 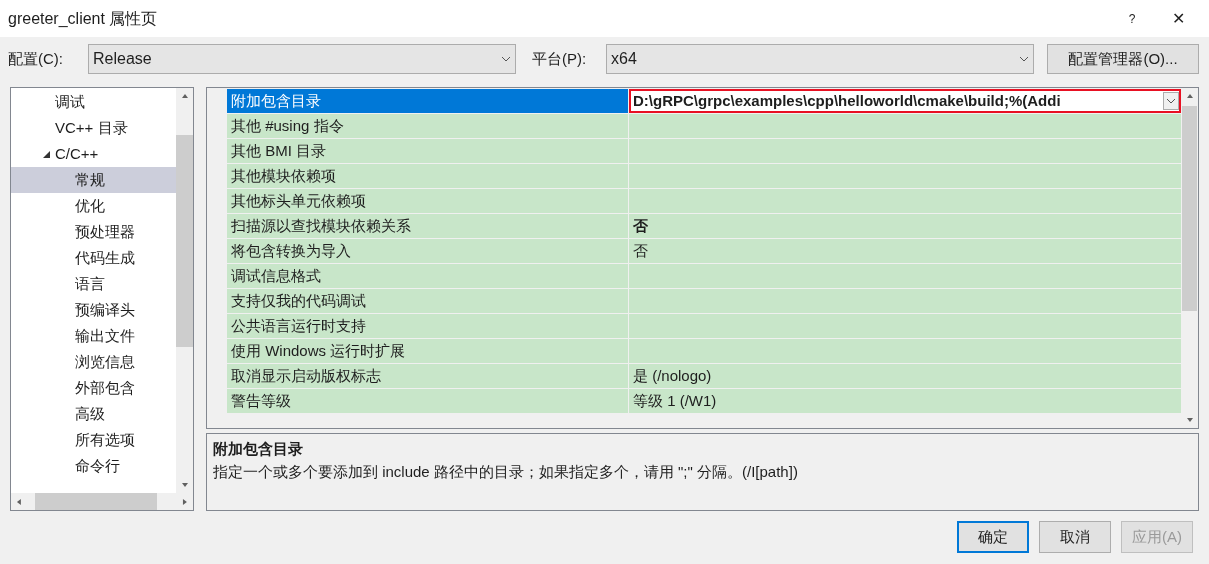 I want to click on scroll-right-icon, so click(x=185, y=501).